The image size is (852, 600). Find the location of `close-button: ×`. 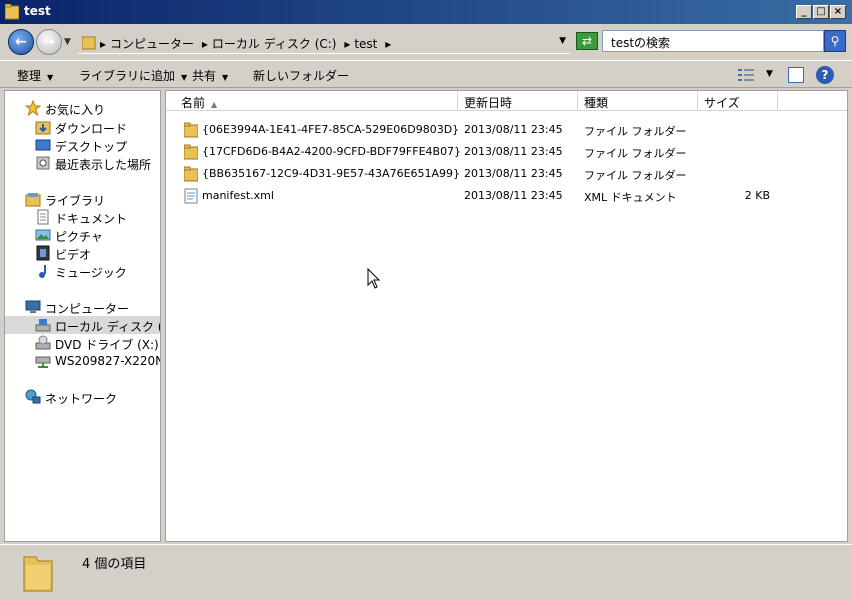

close-button: × is located at coordinates (838, 12).